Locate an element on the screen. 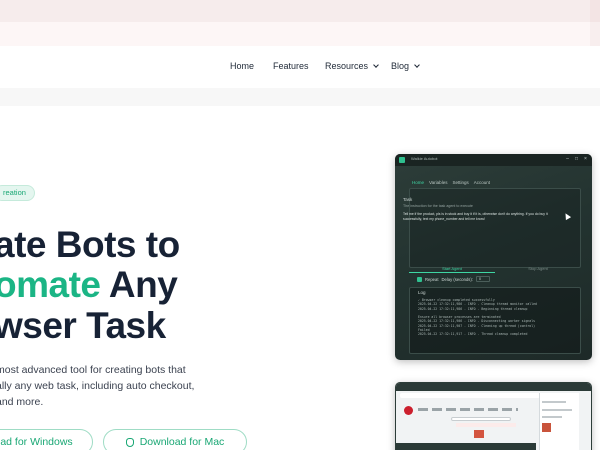 The image size is (600, 450). nav-resources-label: Resources is located at coordinates (347, 66).